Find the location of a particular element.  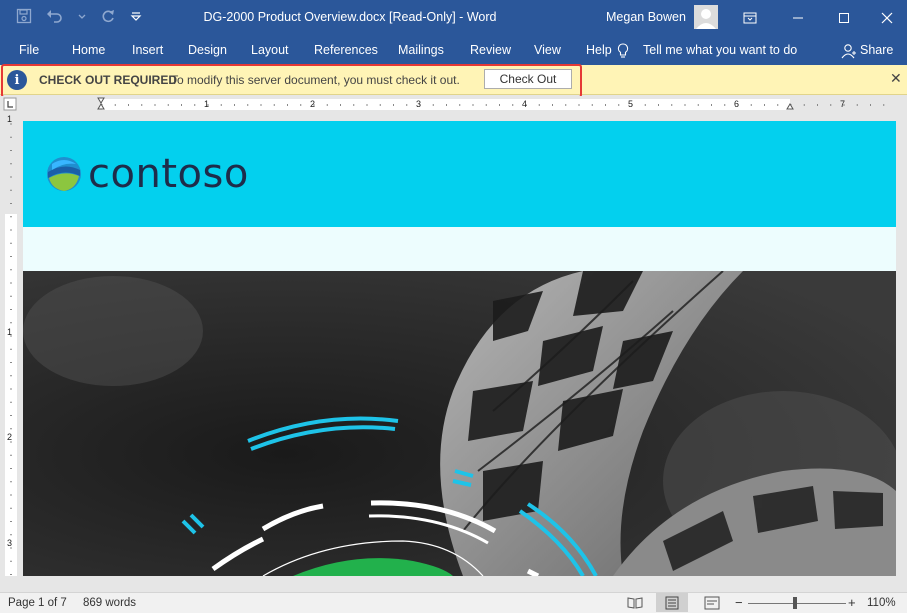

zoom-slider-thumb is located at coordinates (795, 603).